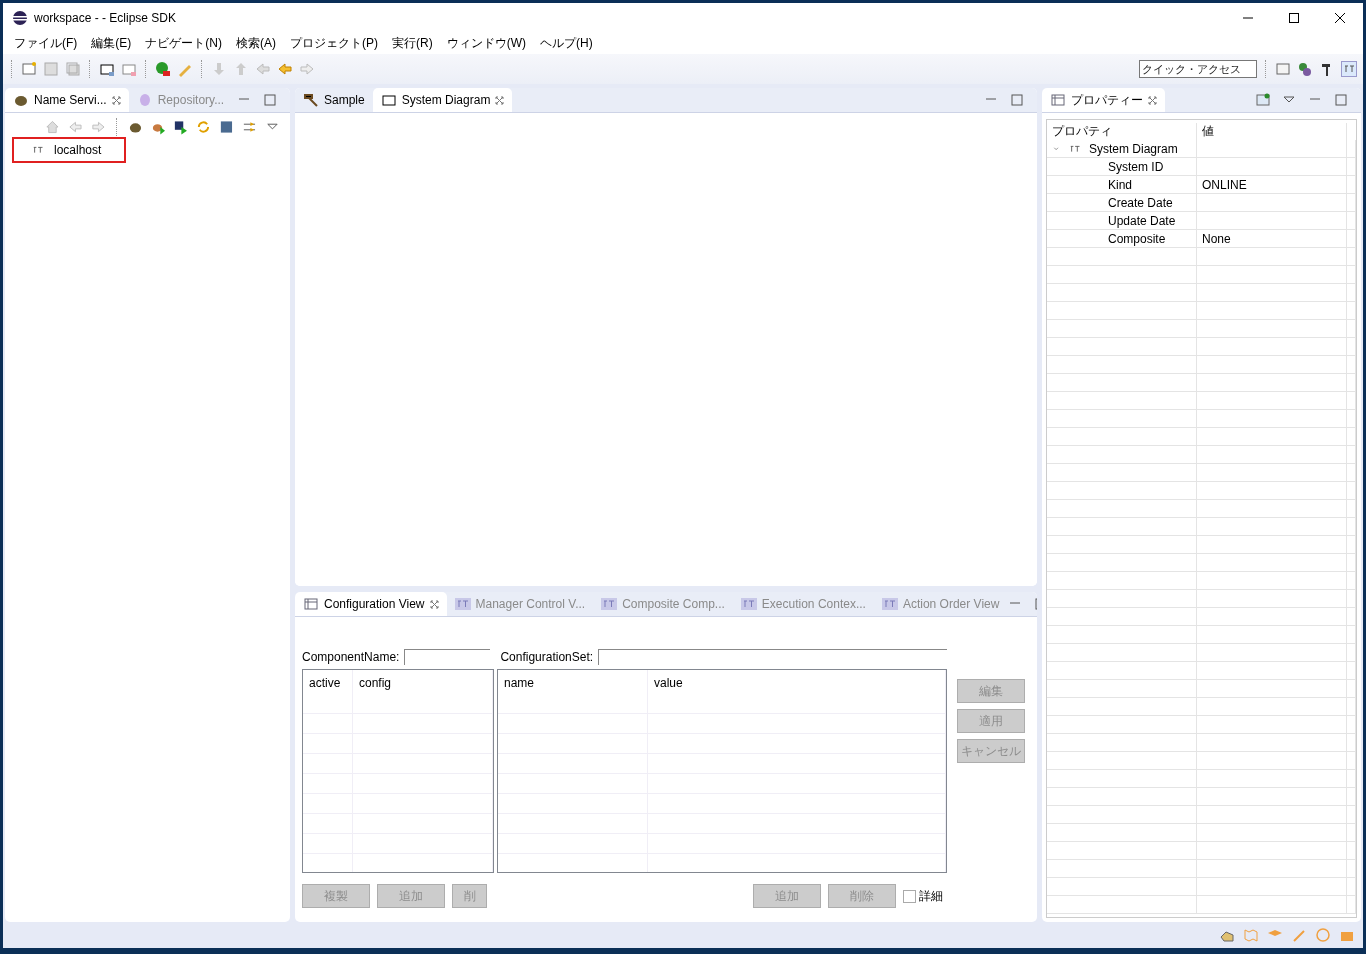  I want to click on property-value: None, so click(1272, 238).